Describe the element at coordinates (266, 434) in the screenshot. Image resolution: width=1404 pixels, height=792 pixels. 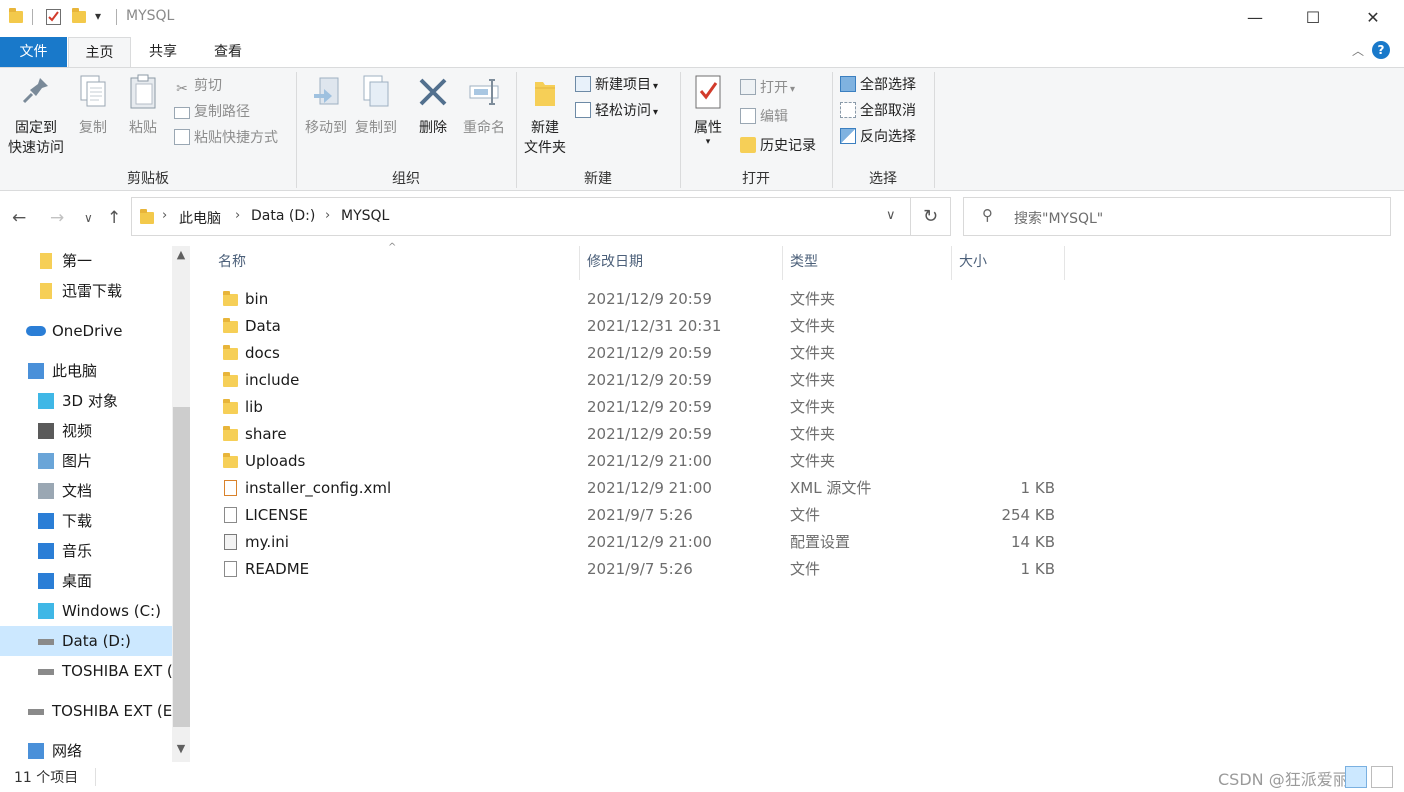
I see `file-name: share` at that location.